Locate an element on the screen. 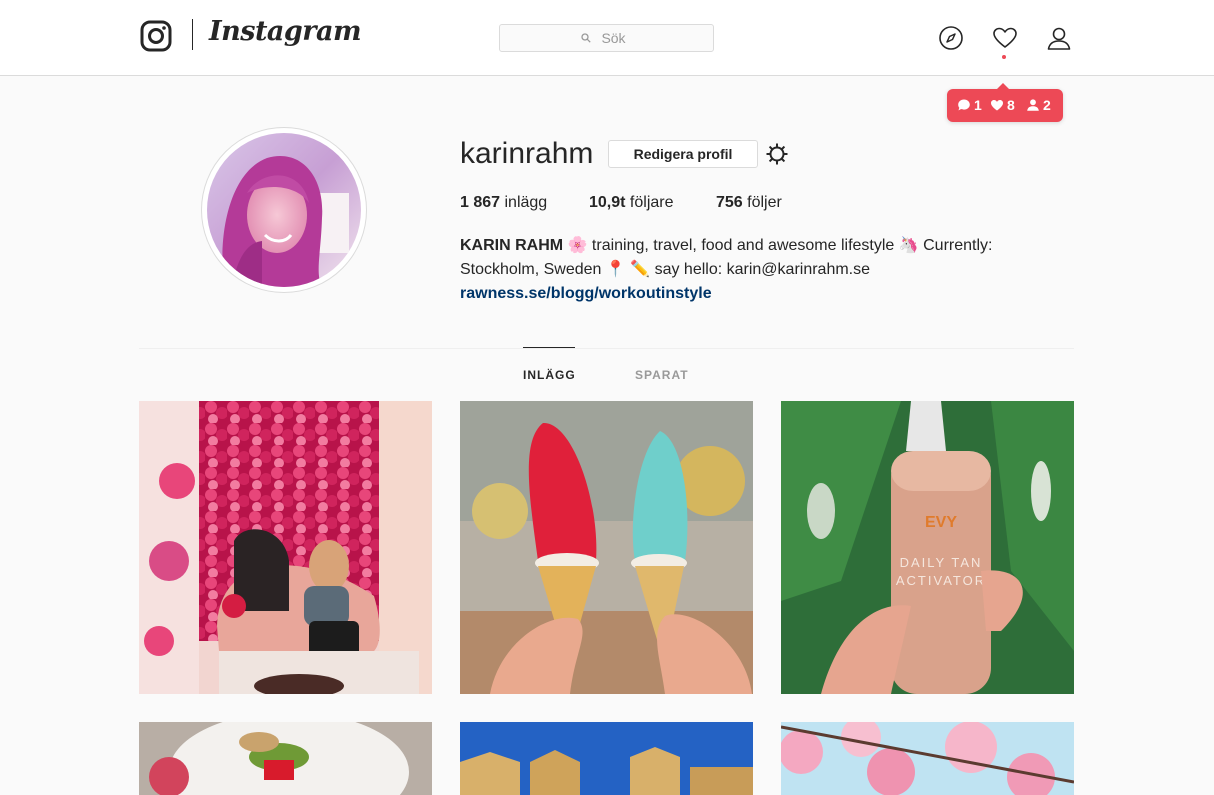 Image resolution: width=1214 pixels, height=795 pixels. activity-heart-icon is located at coordinates (1005, 38).